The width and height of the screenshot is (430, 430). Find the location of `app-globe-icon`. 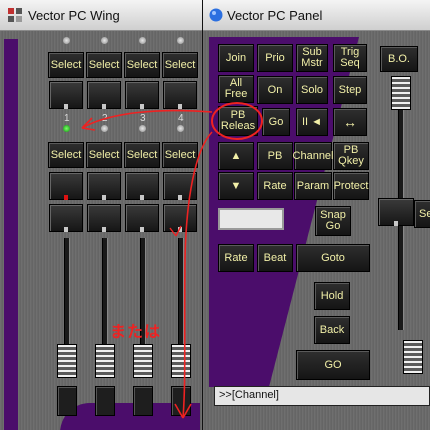

app-globe-icon is located at coordinates (216, 15).